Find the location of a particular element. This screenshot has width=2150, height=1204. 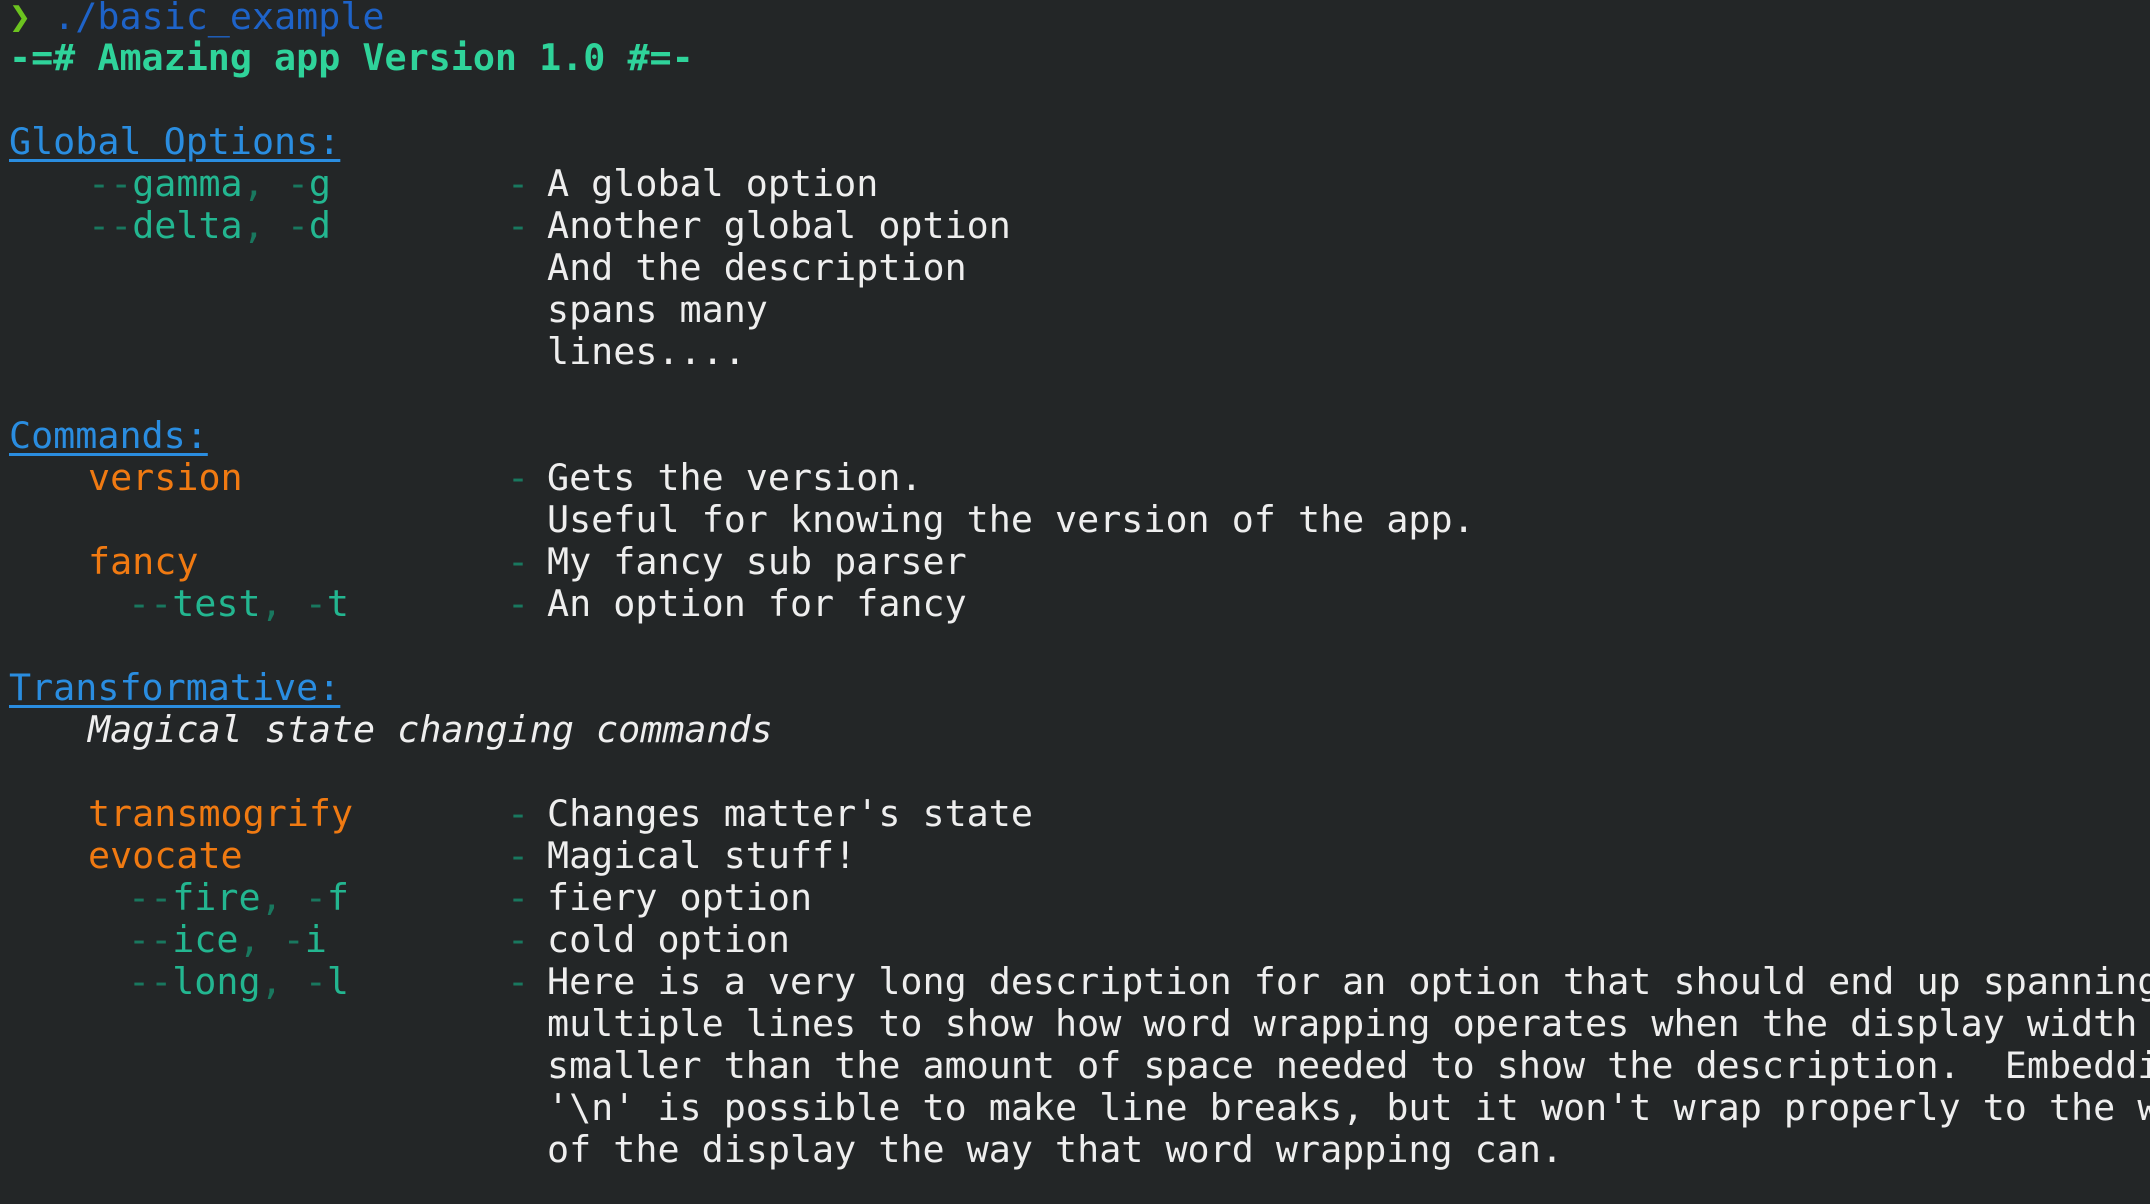

option-long-name: test is located at coordinates (216, 603).